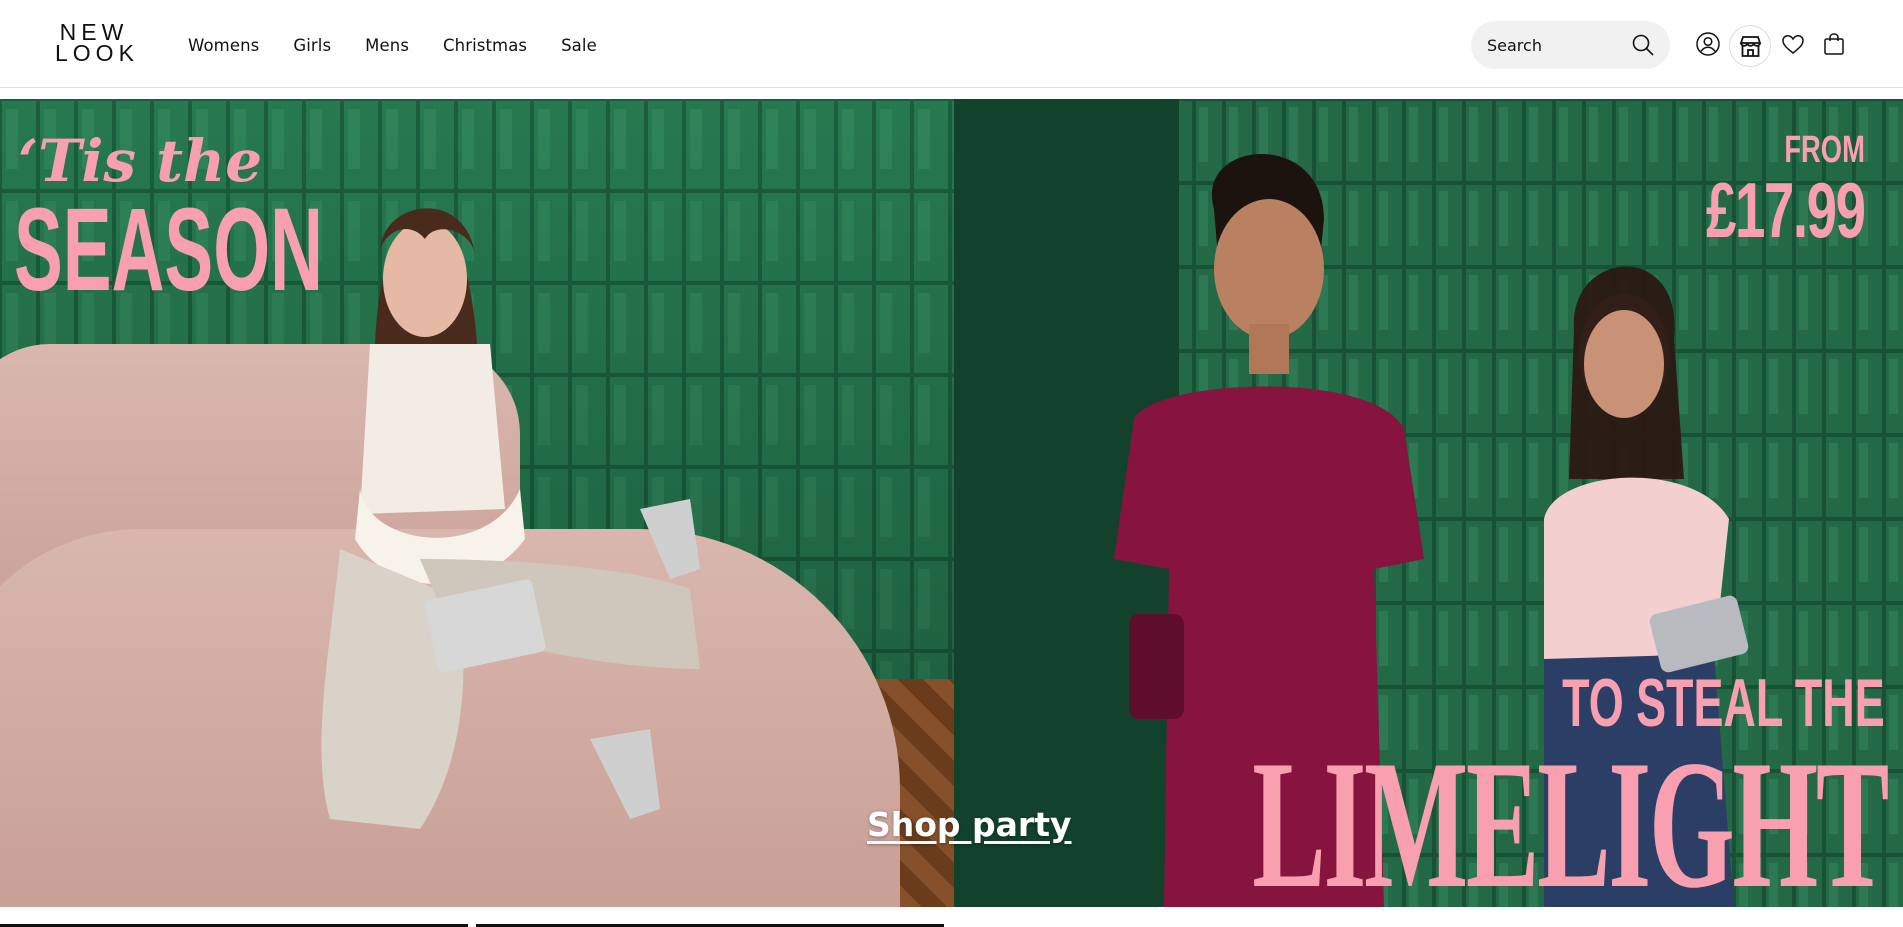 The width and height of the screenshot is (1903, 927). I want to click on brand-logo: NEW LOOK, so click(97, 43).